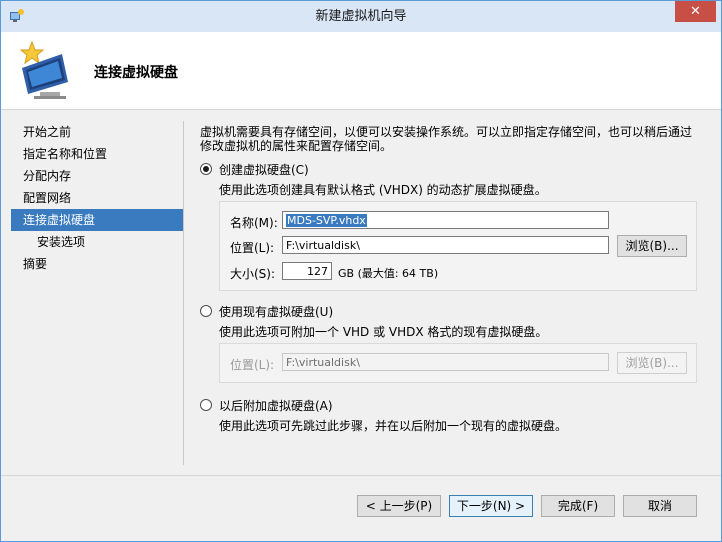 Image resolution: width=722 pixels, height=542 pixels. Describe the element at coordinates (97, 154) in the screenshot. I see `nav-item-specify-name-location: 指定名称和位置` at that location.